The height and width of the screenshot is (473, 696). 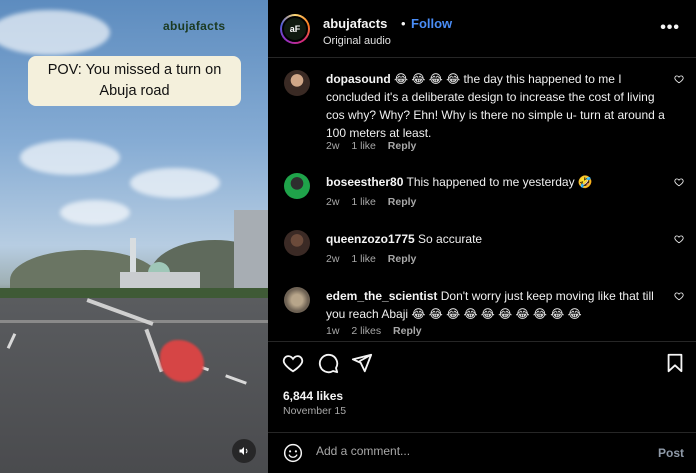 What do you see at coordinates (381, 296) in the screenshot?
I see `comment-username: edem_the_scientist` at bounding box center [381, 296].